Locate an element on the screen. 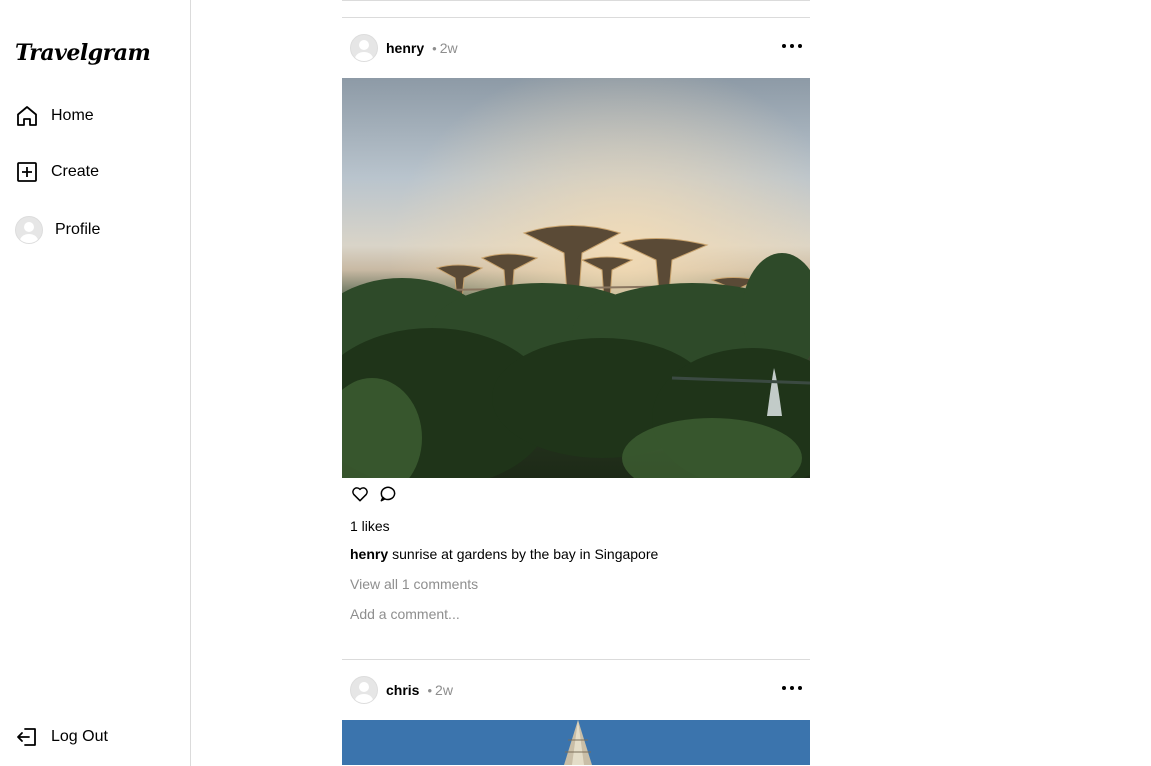 Image resolution: width=1151 pixels, height=766 pixels. sidebar-item-create: Create is located at coordinates (57, 172).